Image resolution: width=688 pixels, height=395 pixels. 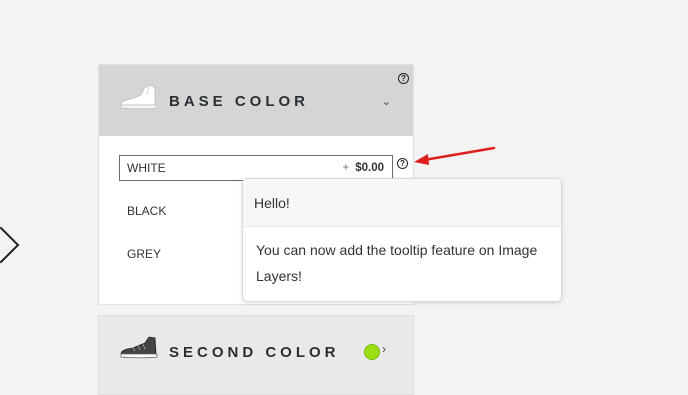 I want to click on second-color-panel: SECOND COLOR ›, so click(x=256, y=355).